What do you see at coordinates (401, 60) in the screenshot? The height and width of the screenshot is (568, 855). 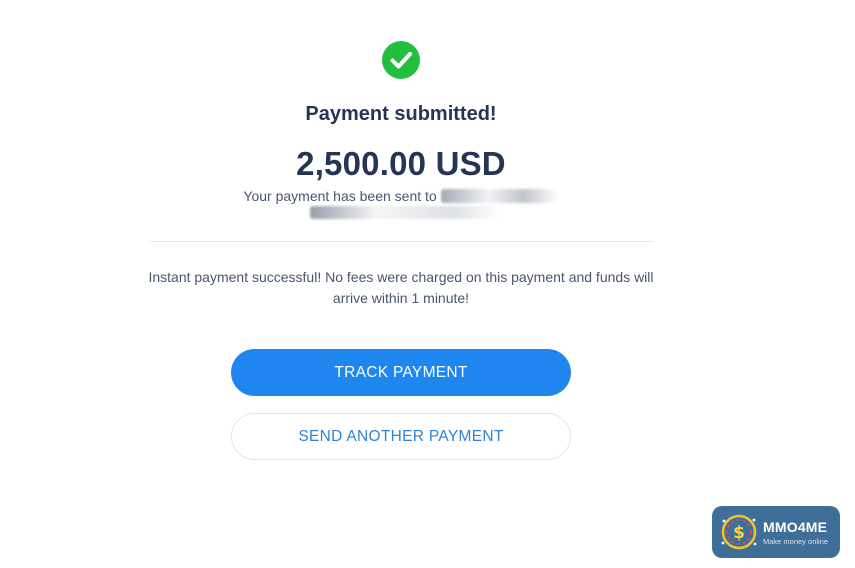 I see `check-circle-icon` at bounding box center [401, 60].